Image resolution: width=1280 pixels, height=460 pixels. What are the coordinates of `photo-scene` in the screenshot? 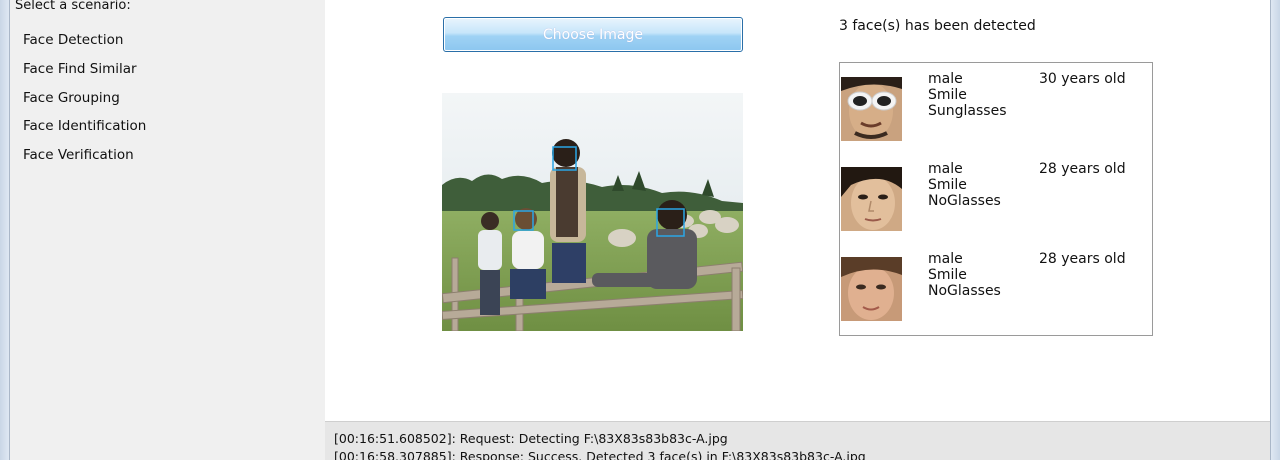 It's located at (592, 212).